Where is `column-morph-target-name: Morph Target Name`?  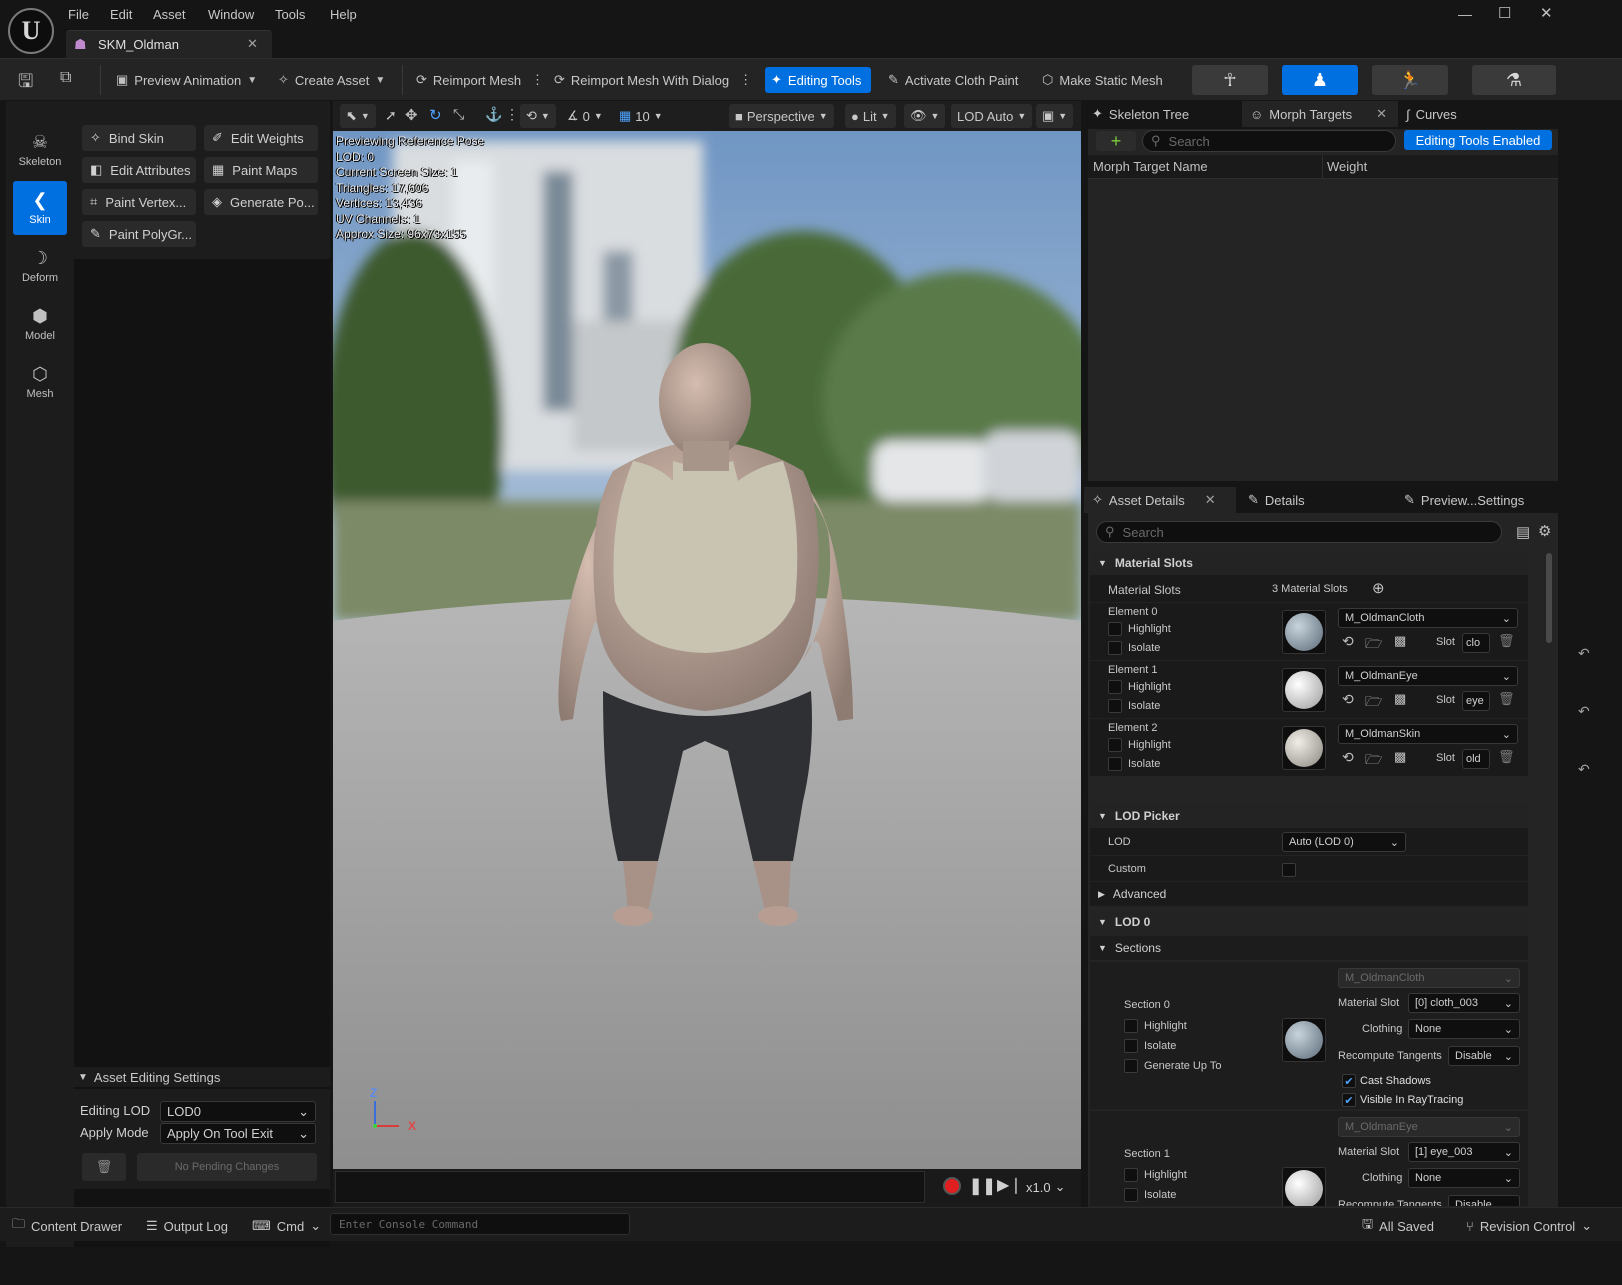 column-morph-target-name: Morph Target Name is located at coordinates (1150, 166).